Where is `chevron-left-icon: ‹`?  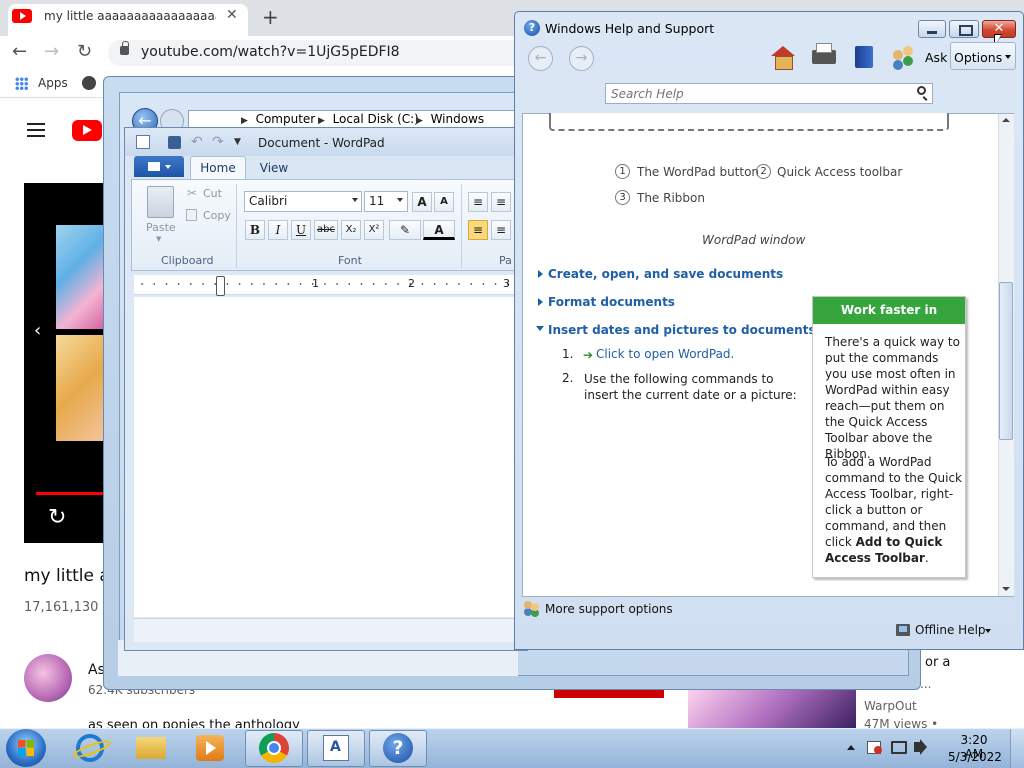 chevron-left-icon: ‹ is located at coordinates (37, 330).